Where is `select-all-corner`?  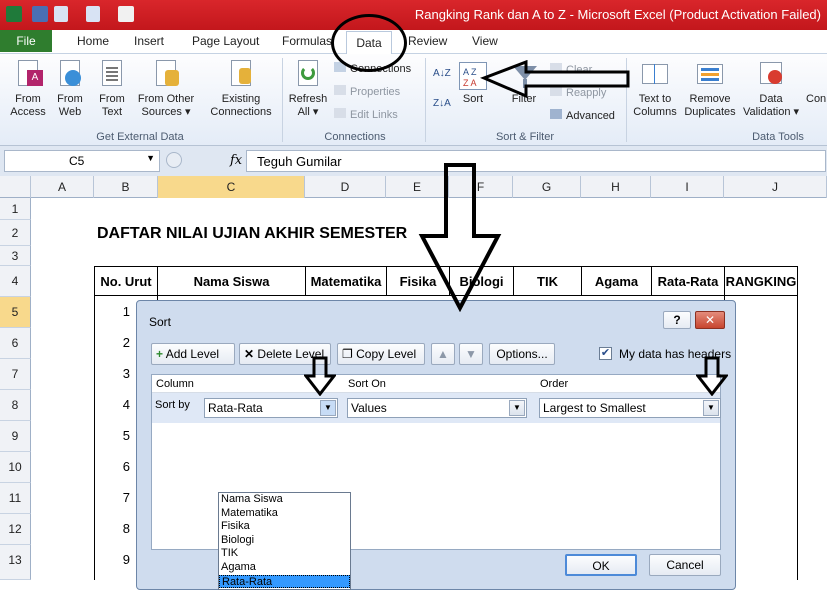
select-all-corner is located at coordinates (15, 187).